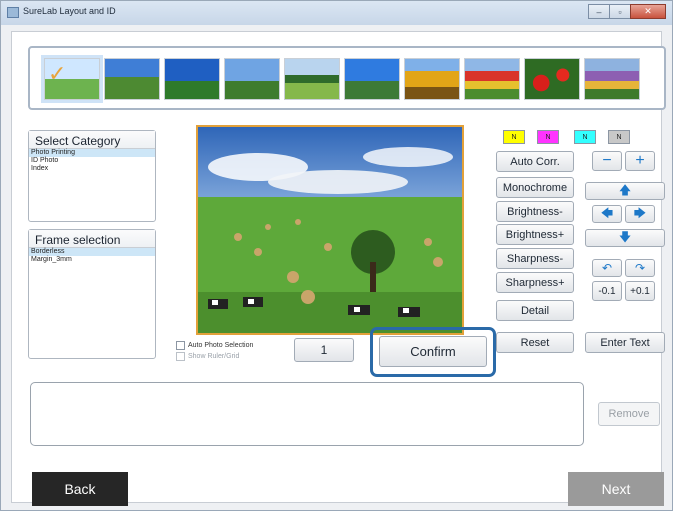 Image resolution: width=673 pixels, height=511 pixels. Describe the element at coordinates (640, 214) in the screenshot. I see `move-right-button: 🡆` at that location.